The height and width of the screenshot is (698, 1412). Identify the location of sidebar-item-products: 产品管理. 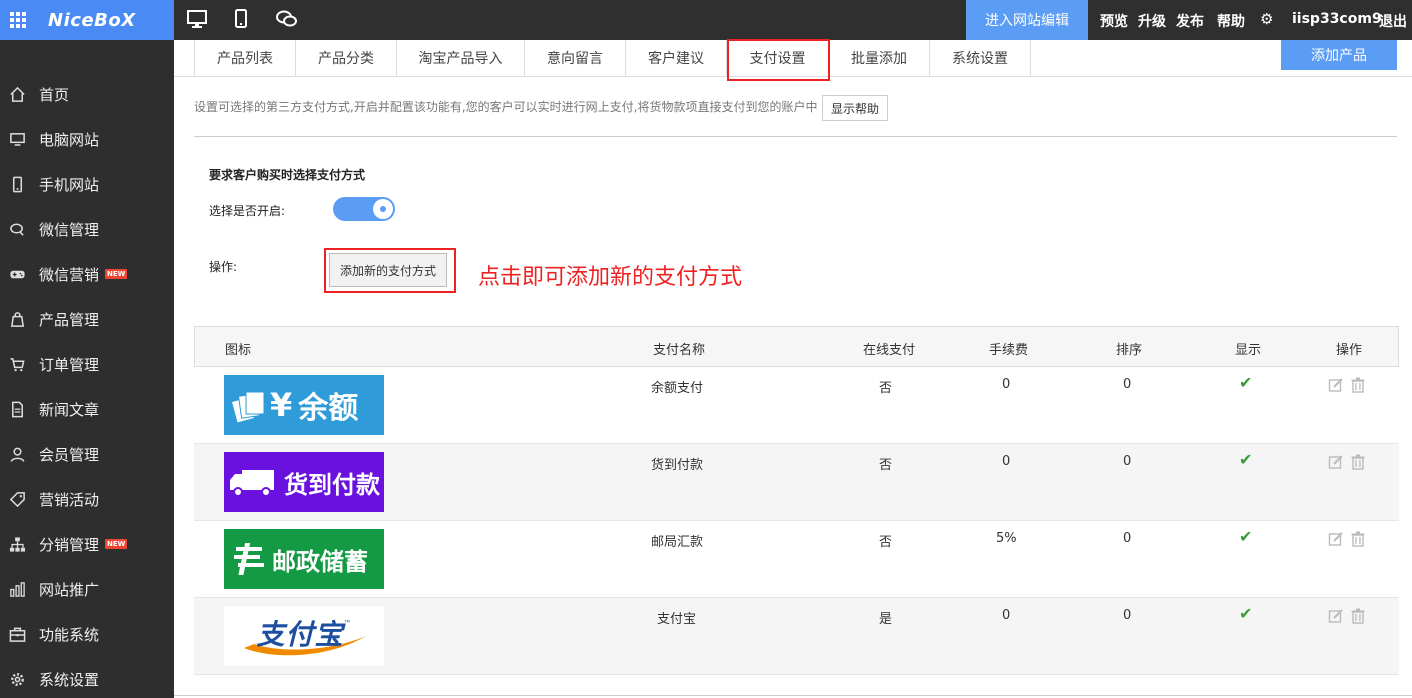
(87, 319).